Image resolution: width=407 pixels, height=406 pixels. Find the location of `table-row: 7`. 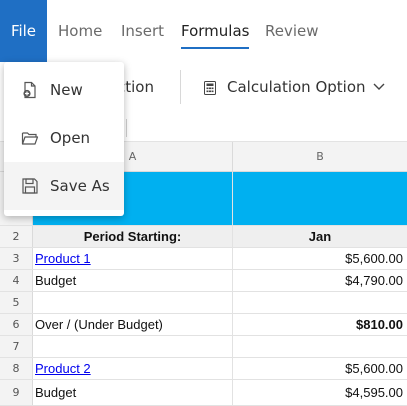

table-row: 7 is located at coordinates (203, 347).